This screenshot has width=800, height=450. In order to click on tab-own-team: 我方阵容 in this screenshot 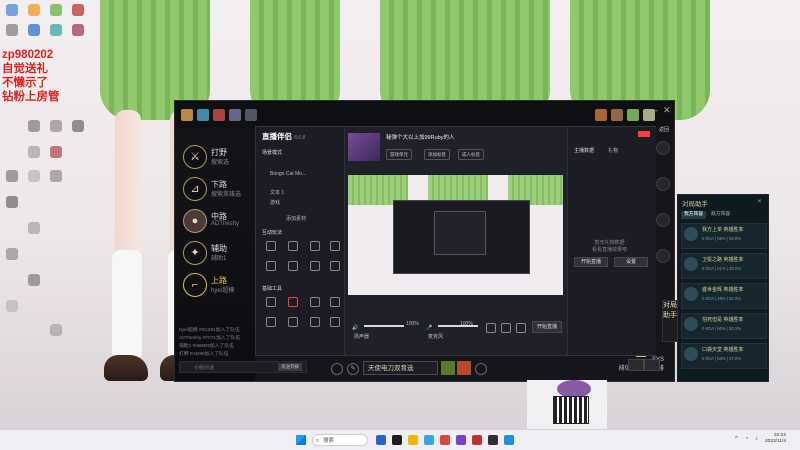, I will do `click(694, 215)`.